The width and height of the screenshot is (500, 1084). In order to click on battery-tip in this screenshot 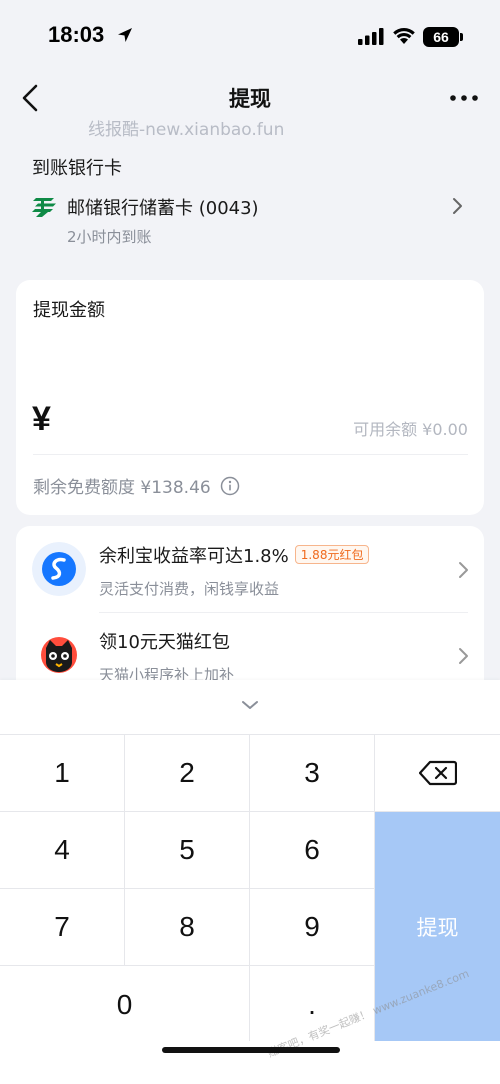, I will do `click(461, 37)`.